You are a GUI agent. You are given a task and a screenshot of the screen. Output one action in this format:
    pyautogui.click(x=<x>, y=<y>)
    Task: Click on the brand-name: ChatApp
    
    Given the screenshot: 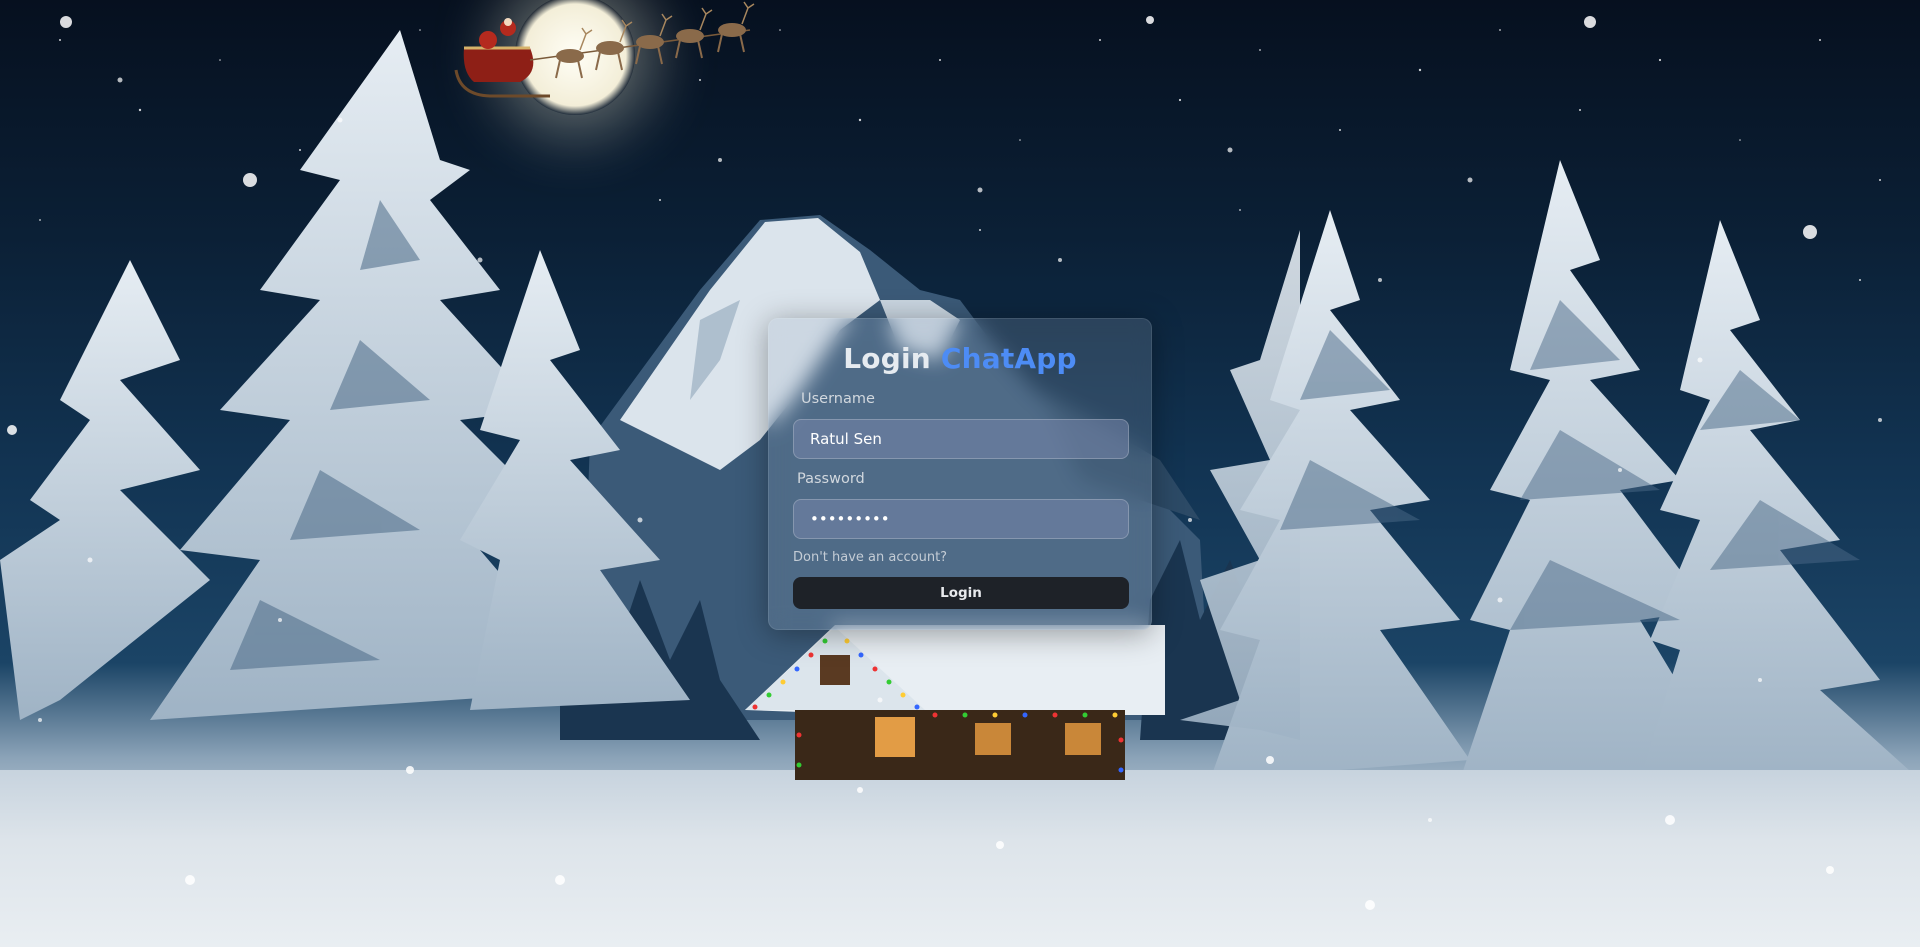 What is the action you would take?
    pyautogui.click(x=1008, y=358)
    